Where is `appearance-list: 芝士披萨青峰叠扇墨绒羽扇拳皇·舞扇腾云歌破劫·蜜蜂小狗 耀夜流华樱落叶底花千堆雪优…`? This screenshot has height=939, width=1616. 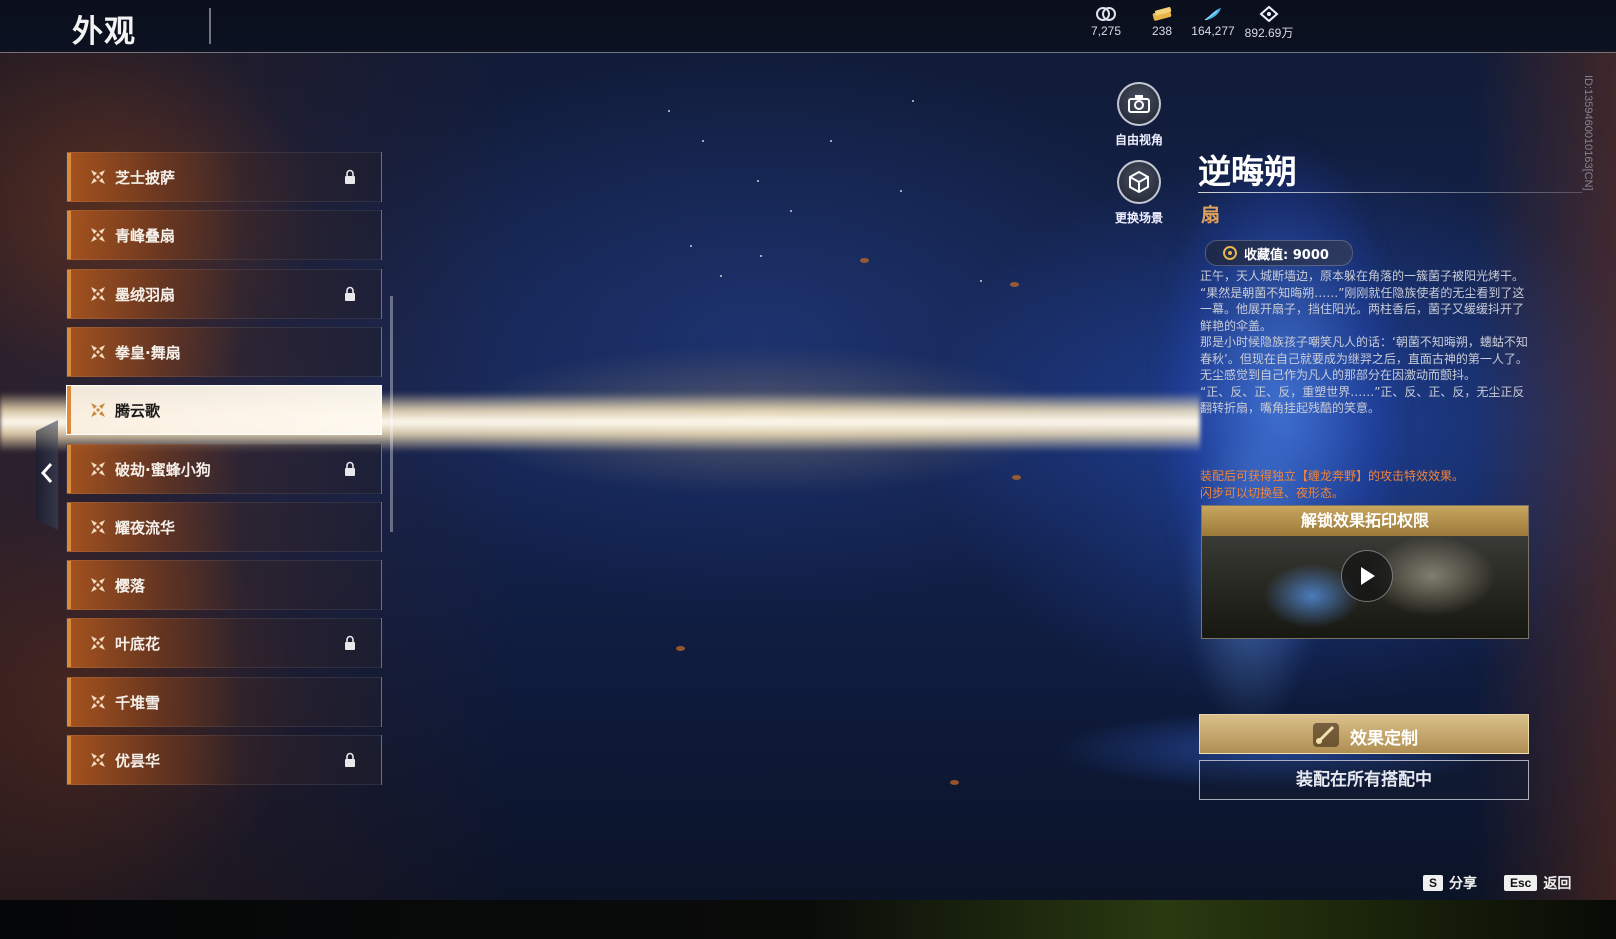 appearance-list: 芝士披萨青峰叠扇墨绒羽扇拳皇·舞扇腾云歌破劫·蜜蜂小狗 耀夜流华樱落叶底花千堆雪优… is located at coordinates (225, 474).